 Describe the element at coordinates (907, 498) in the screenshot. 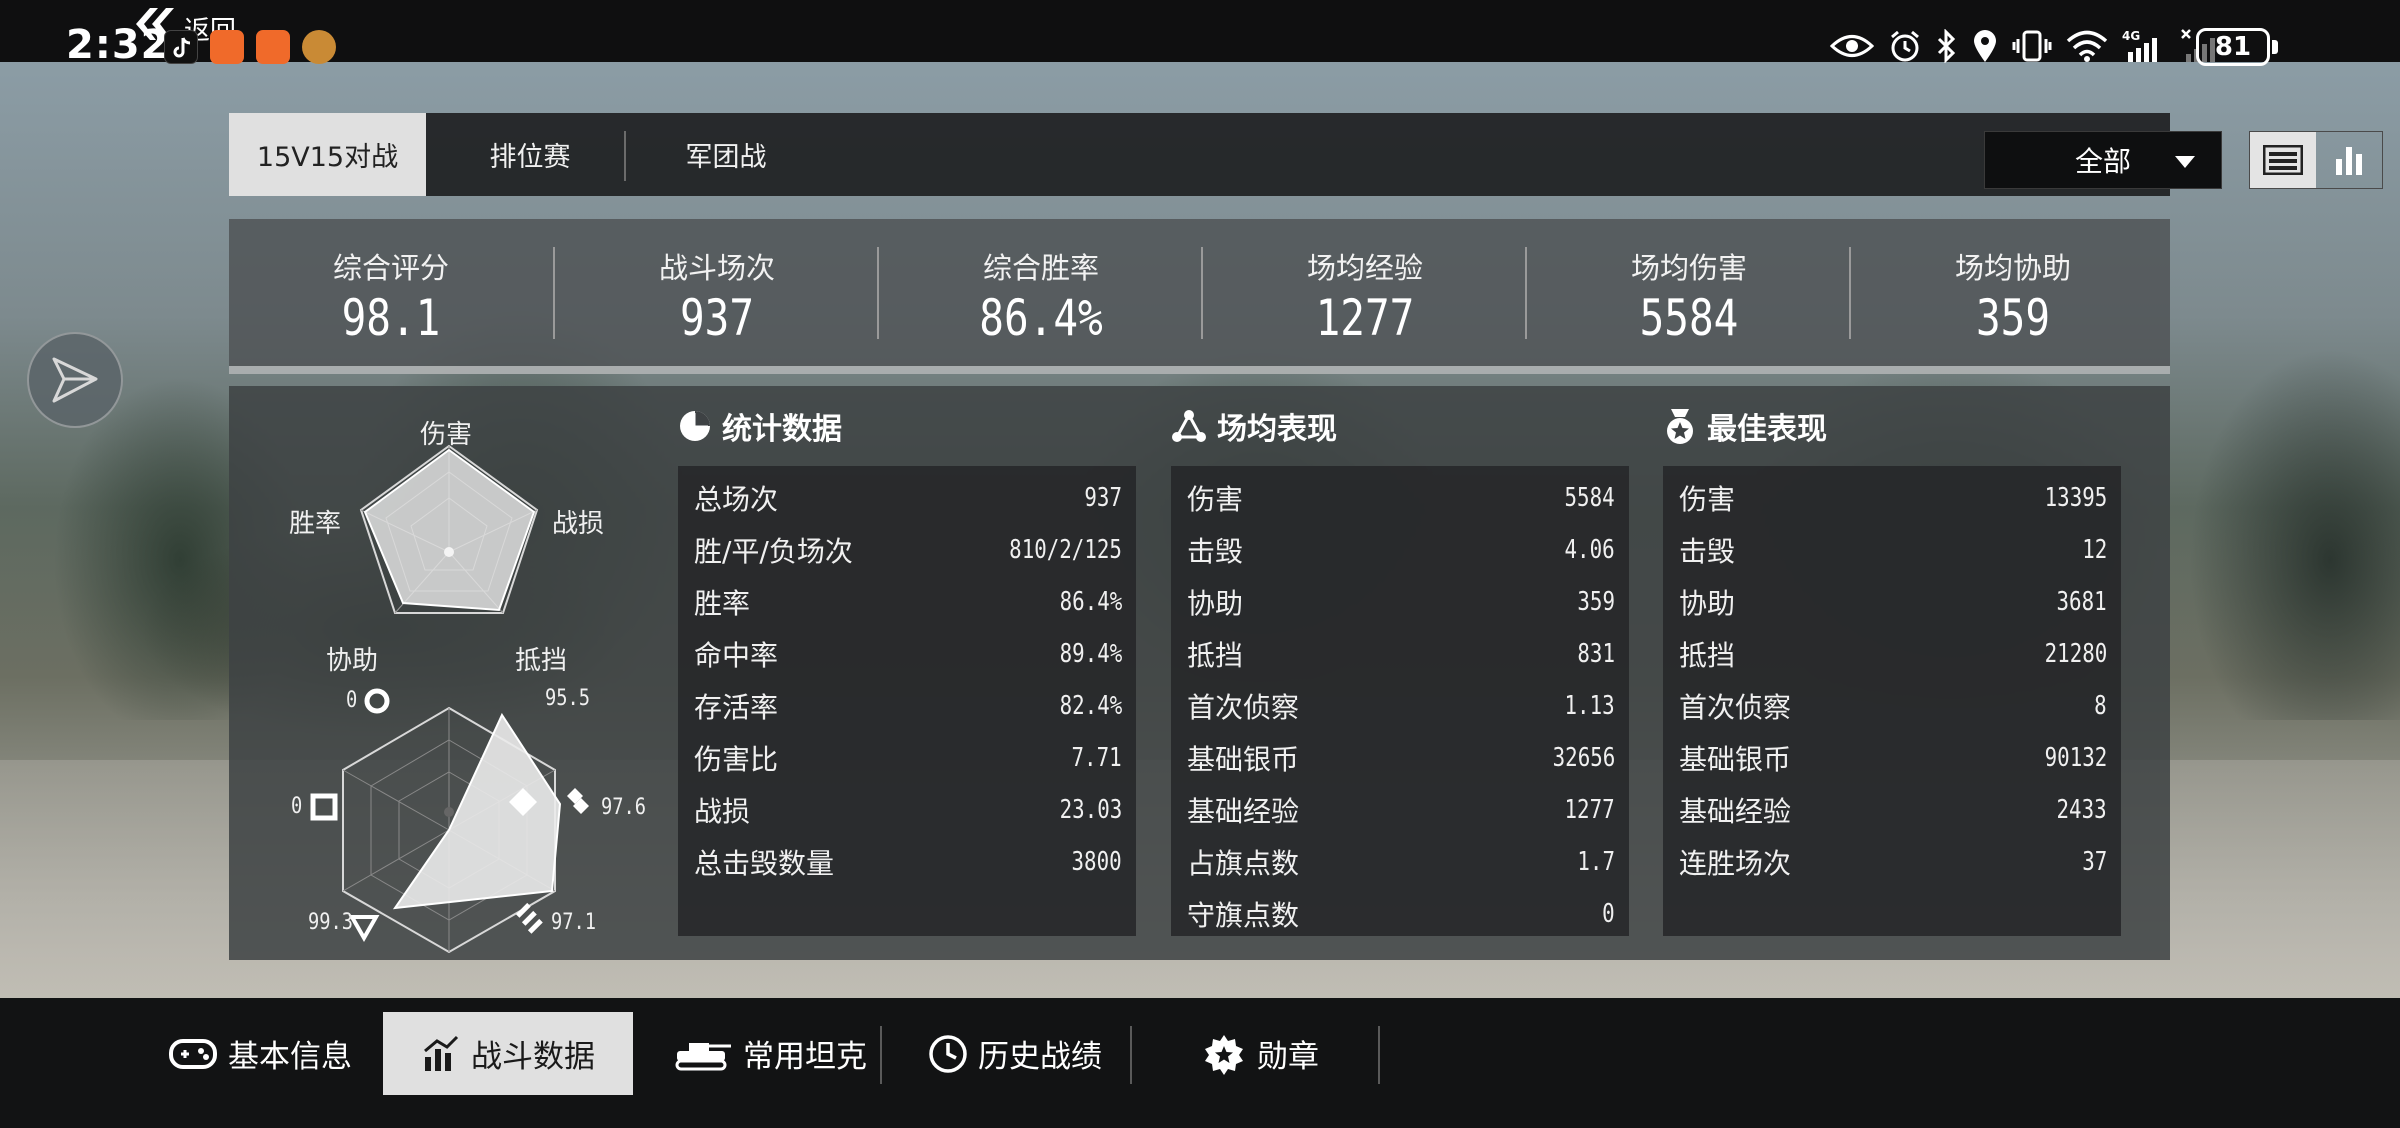

I see `list-item: 总场次 937` at that location.